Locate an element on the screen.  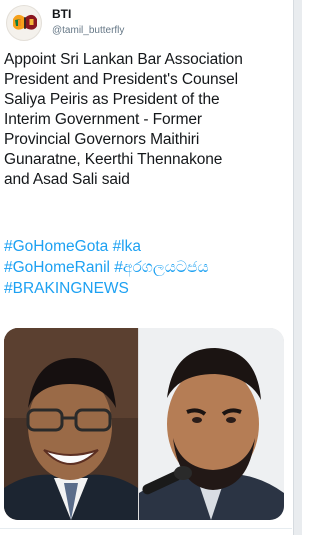
tweet-header: BTI @tamil_butterfly is located at coordinates (146, 25).